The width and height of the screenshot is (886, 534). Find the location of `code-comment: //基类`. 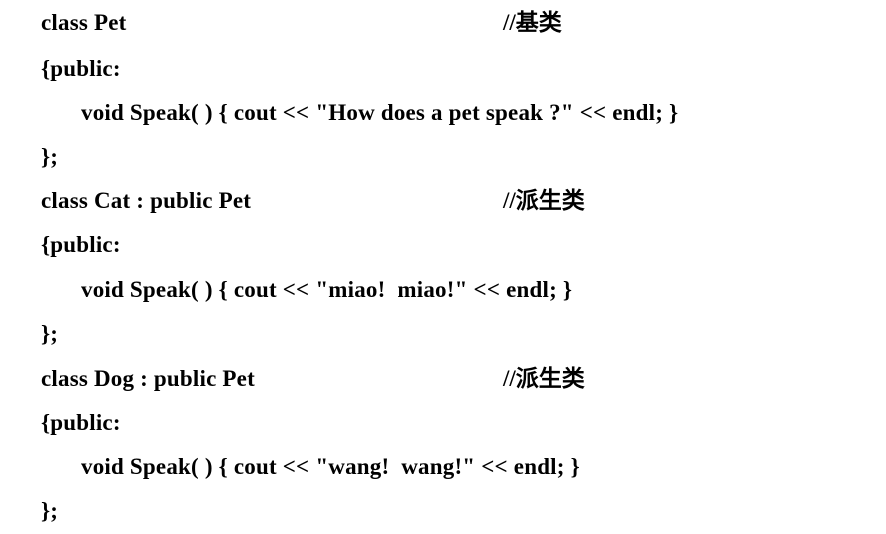

code-comment: //基类 is located at coordinates (532, 22).